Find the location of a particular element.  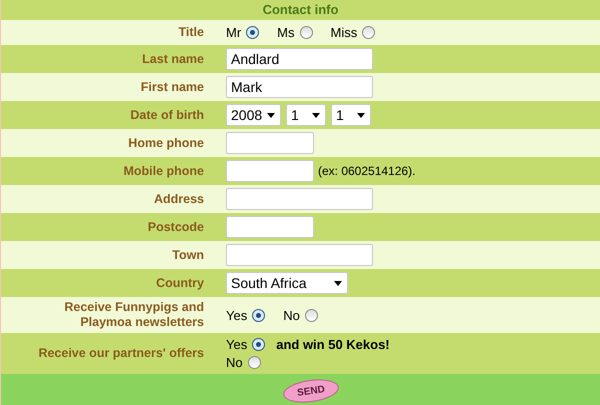

field-label: Home phone is located at coordinates (166, 143).